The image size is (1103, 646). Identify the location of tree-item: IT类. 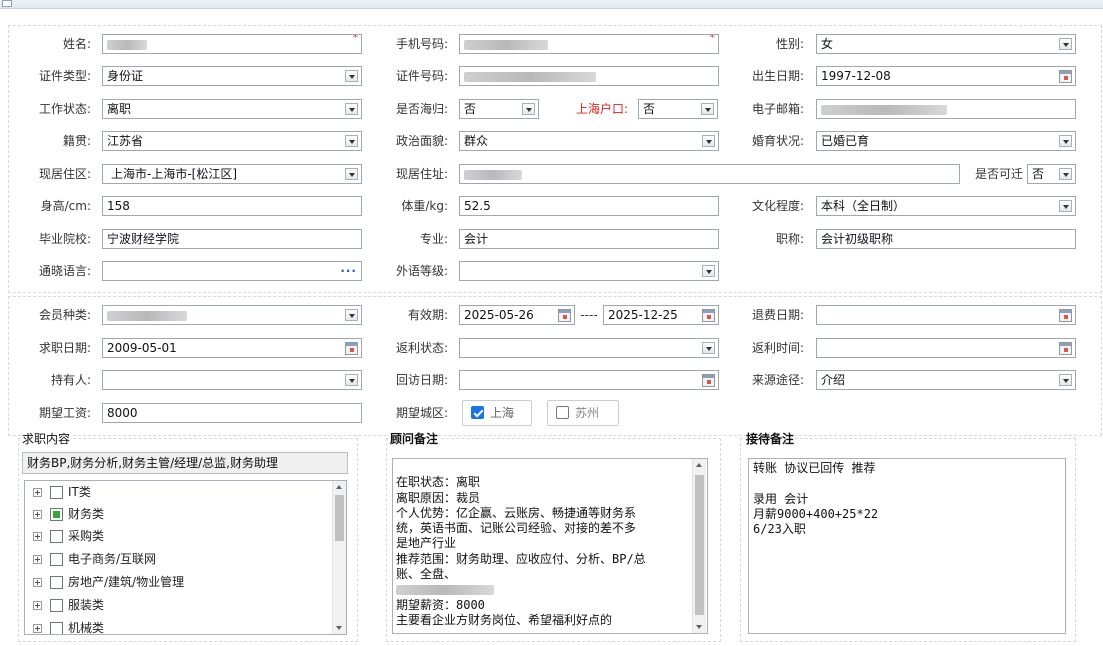
(60, 492).